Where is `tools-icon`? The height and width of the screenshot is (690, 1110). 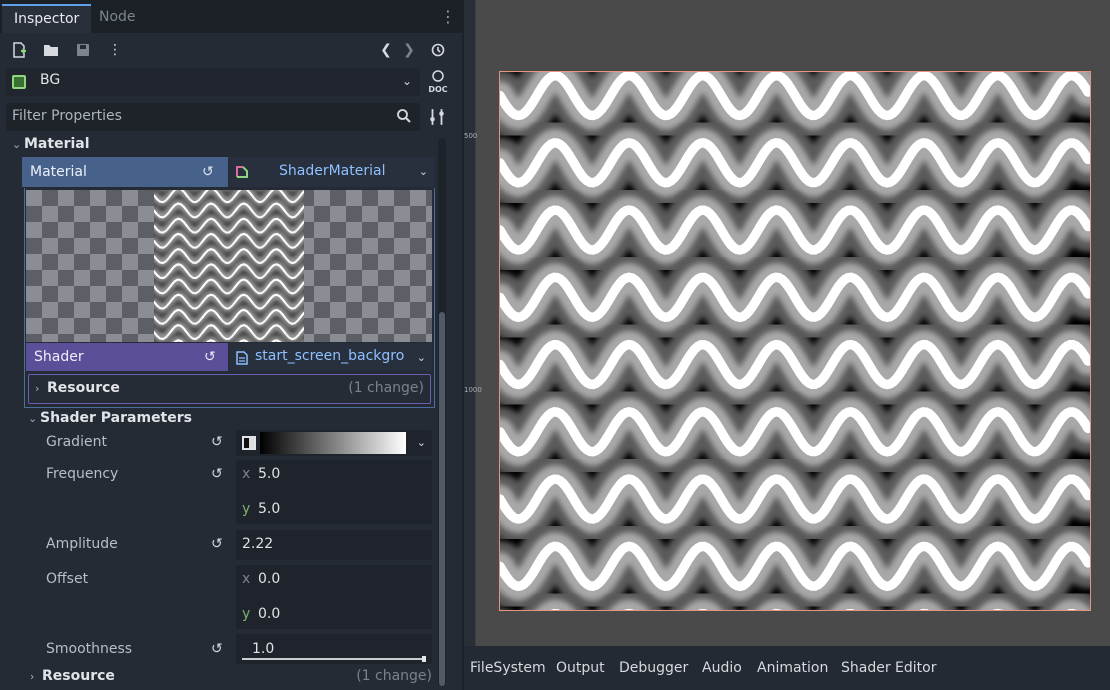
tools-icon is located at coordinates (438, 118).